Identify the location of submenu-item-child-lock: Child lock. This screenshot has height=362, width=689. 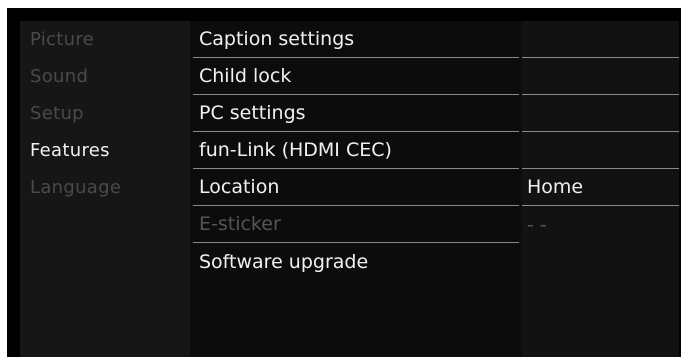
(356, 76).